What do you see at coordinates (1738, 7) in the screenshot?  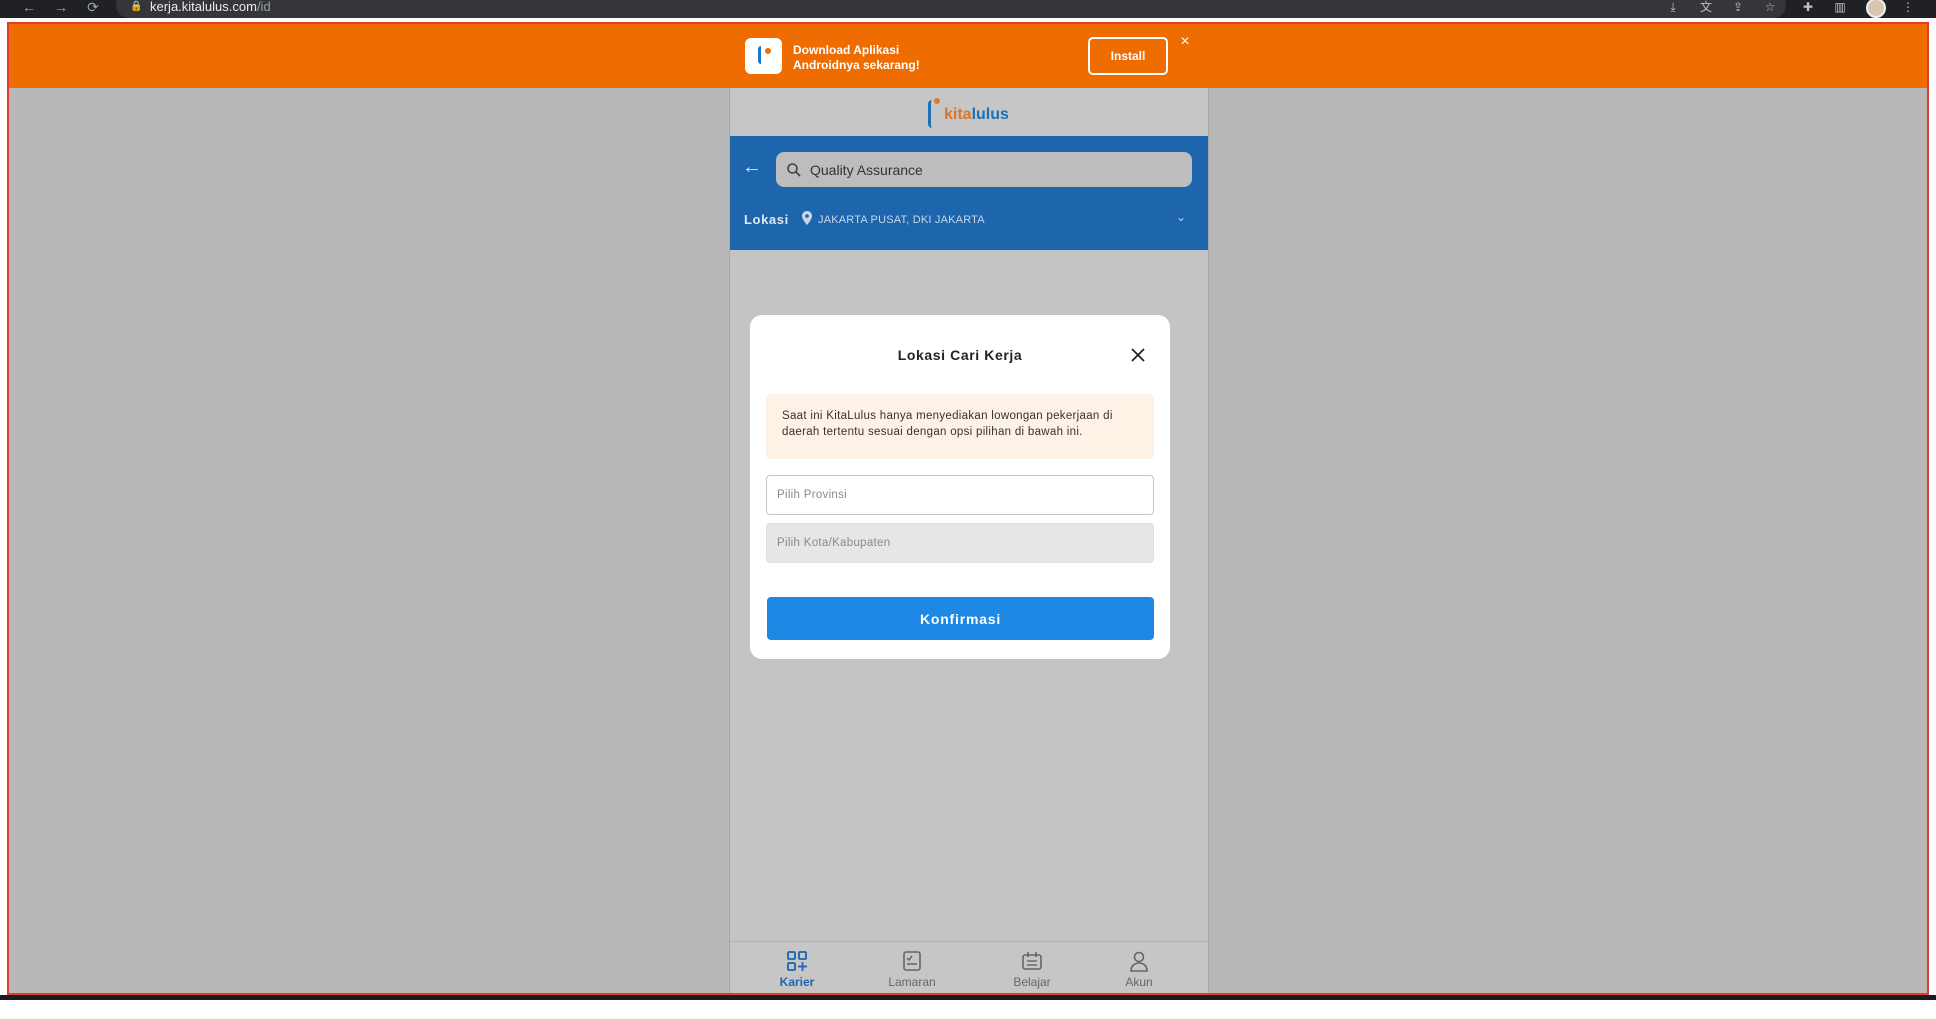 I see `share-icon: ⇪` at bounding box center [1738, 7].